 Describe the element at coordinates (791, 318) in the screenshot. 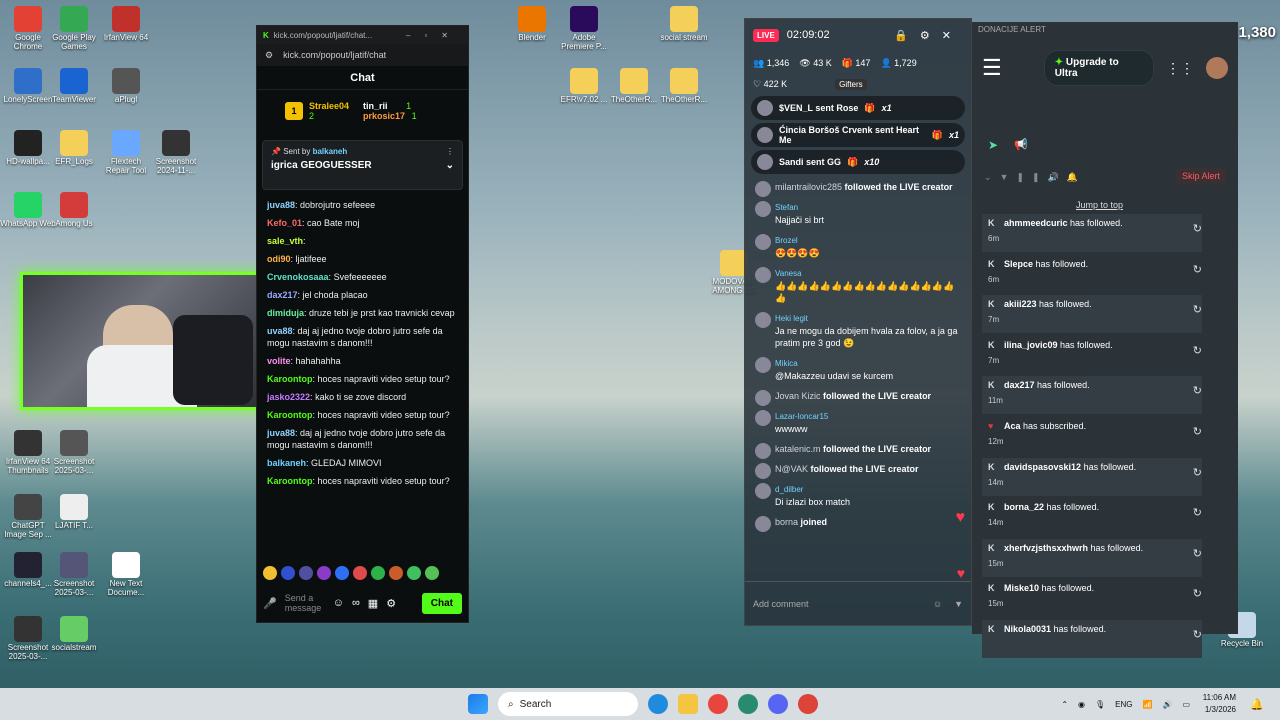

I see `comment-author: Heki legit` at that location.